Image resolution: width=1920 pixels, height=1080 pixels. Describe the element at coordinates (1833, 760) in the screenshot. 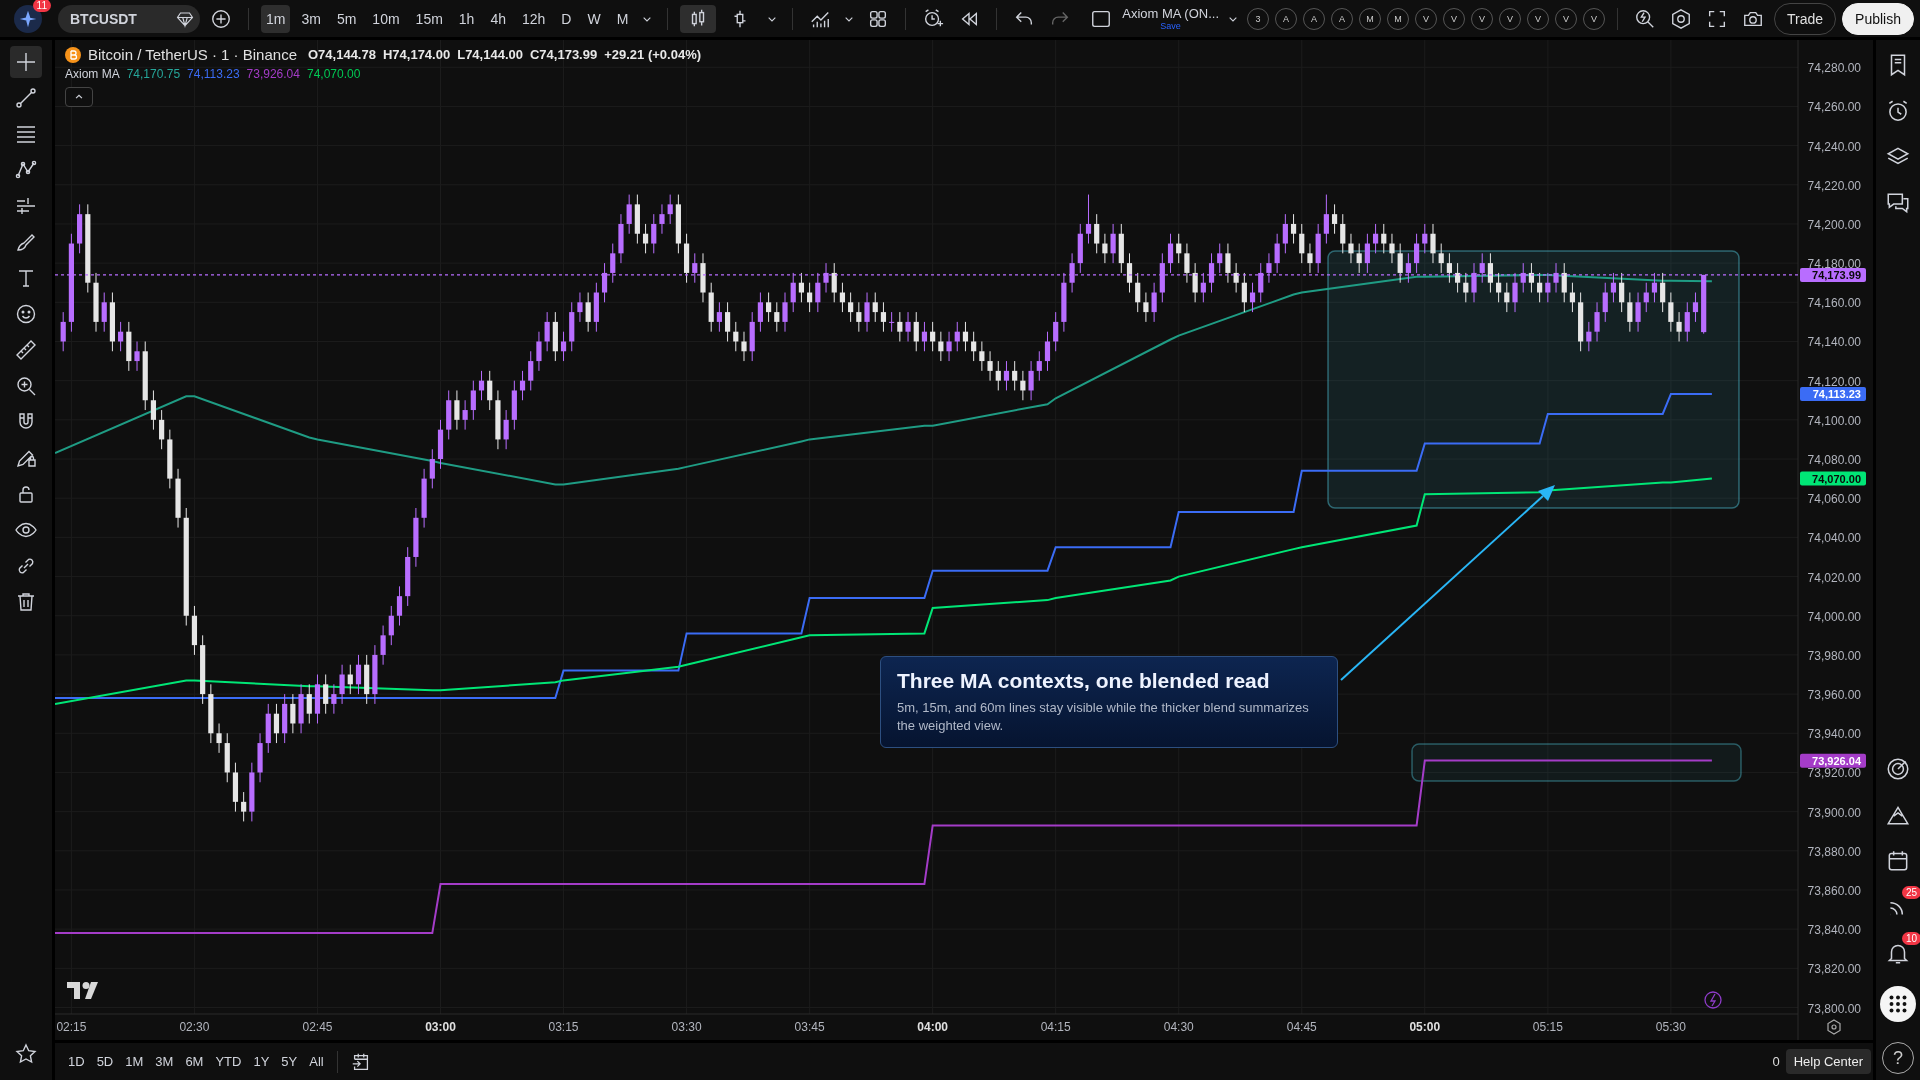

I see `price-badge: 73,926.04` at that location.